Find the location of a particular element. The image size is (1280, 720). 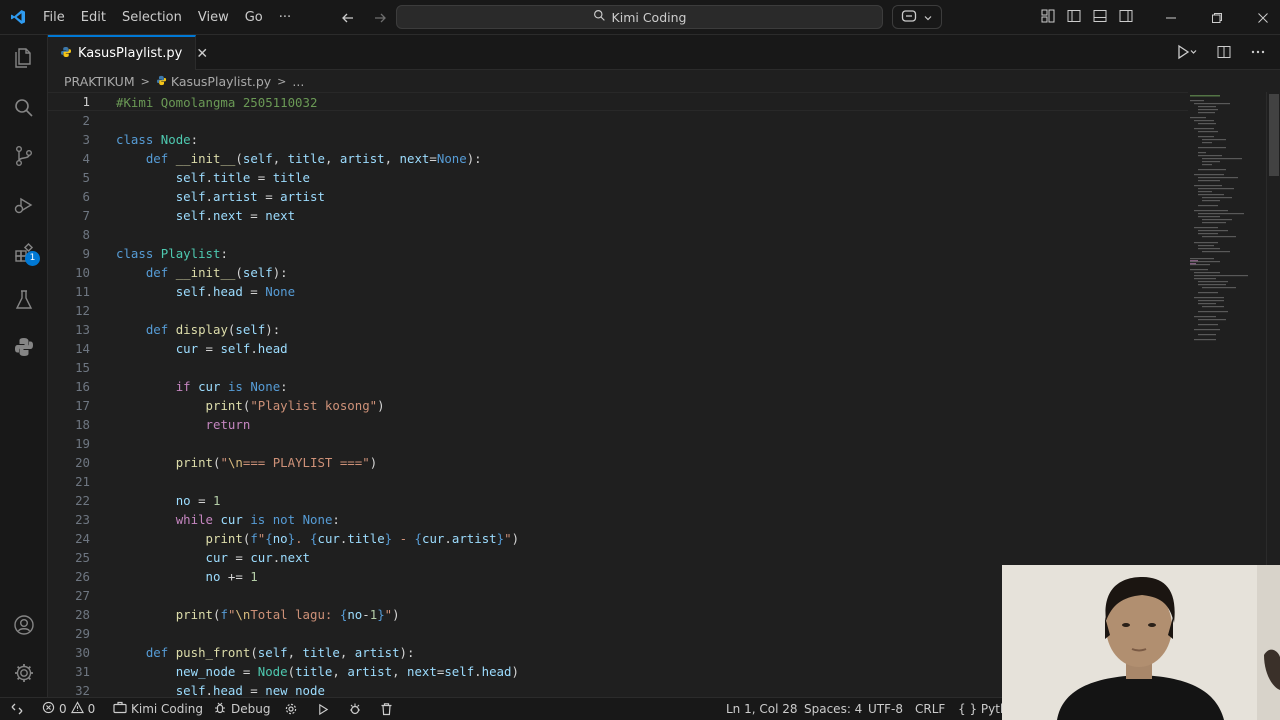

warning-icon is located at coordinates (77, 709).